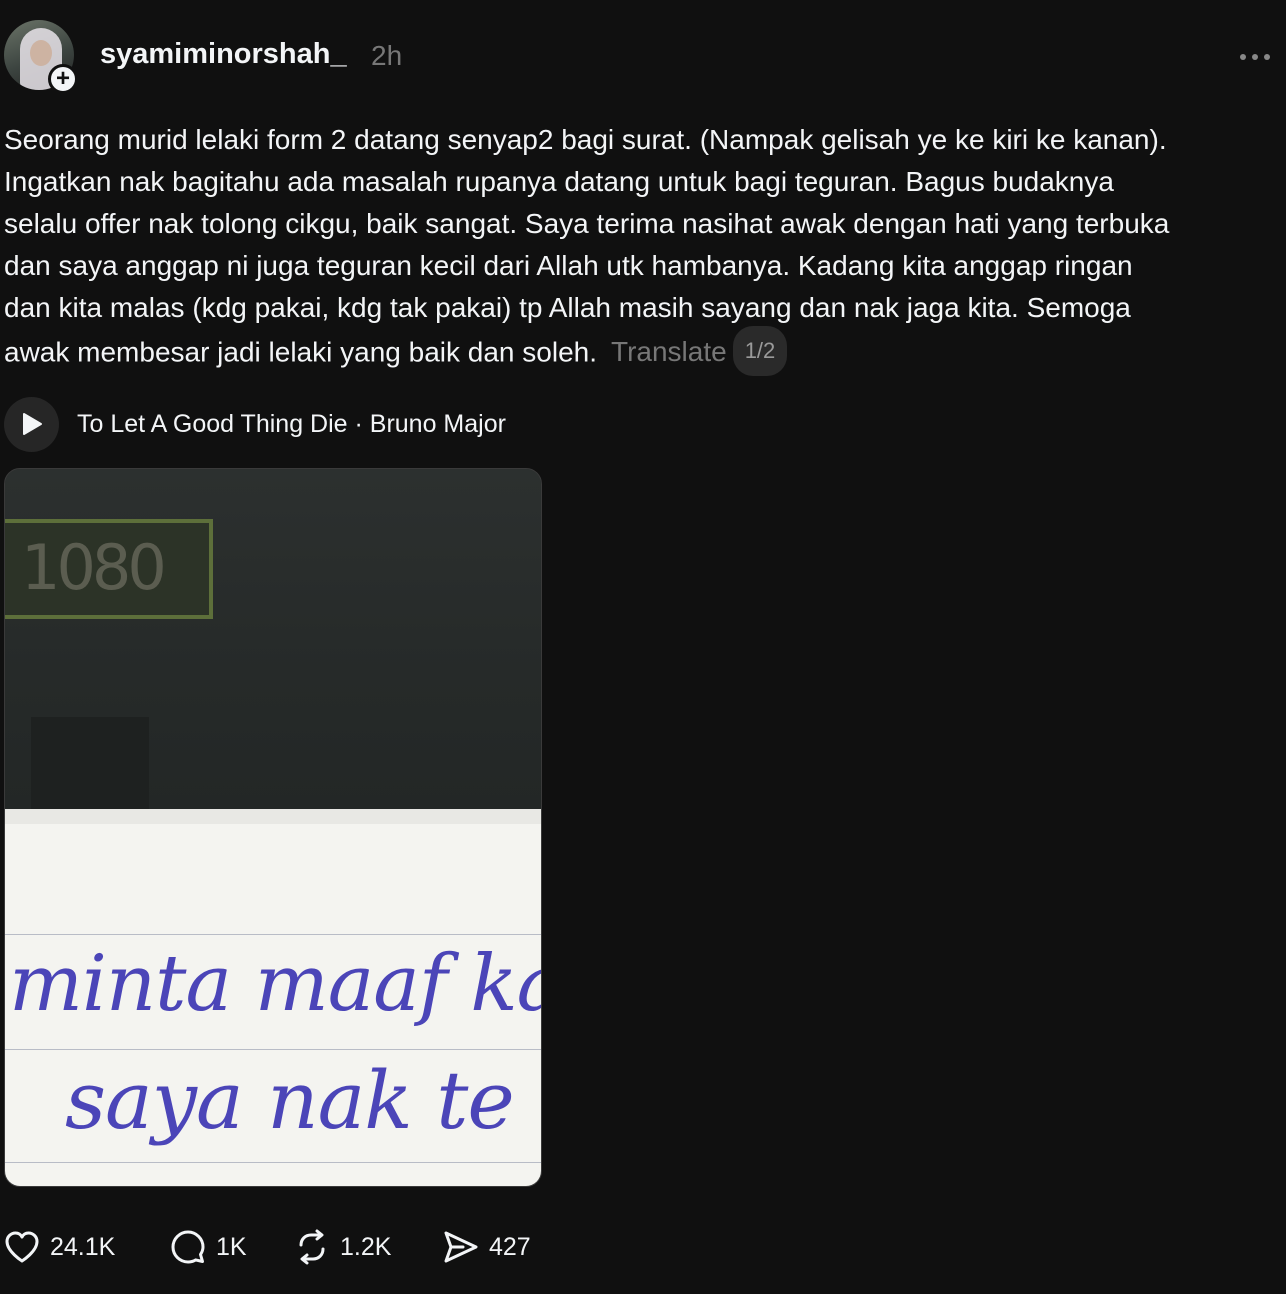  Describe the element at coordinates (275, 984) in the screenshot. I see `handwriting-line: minta maaf kalau` at that location.